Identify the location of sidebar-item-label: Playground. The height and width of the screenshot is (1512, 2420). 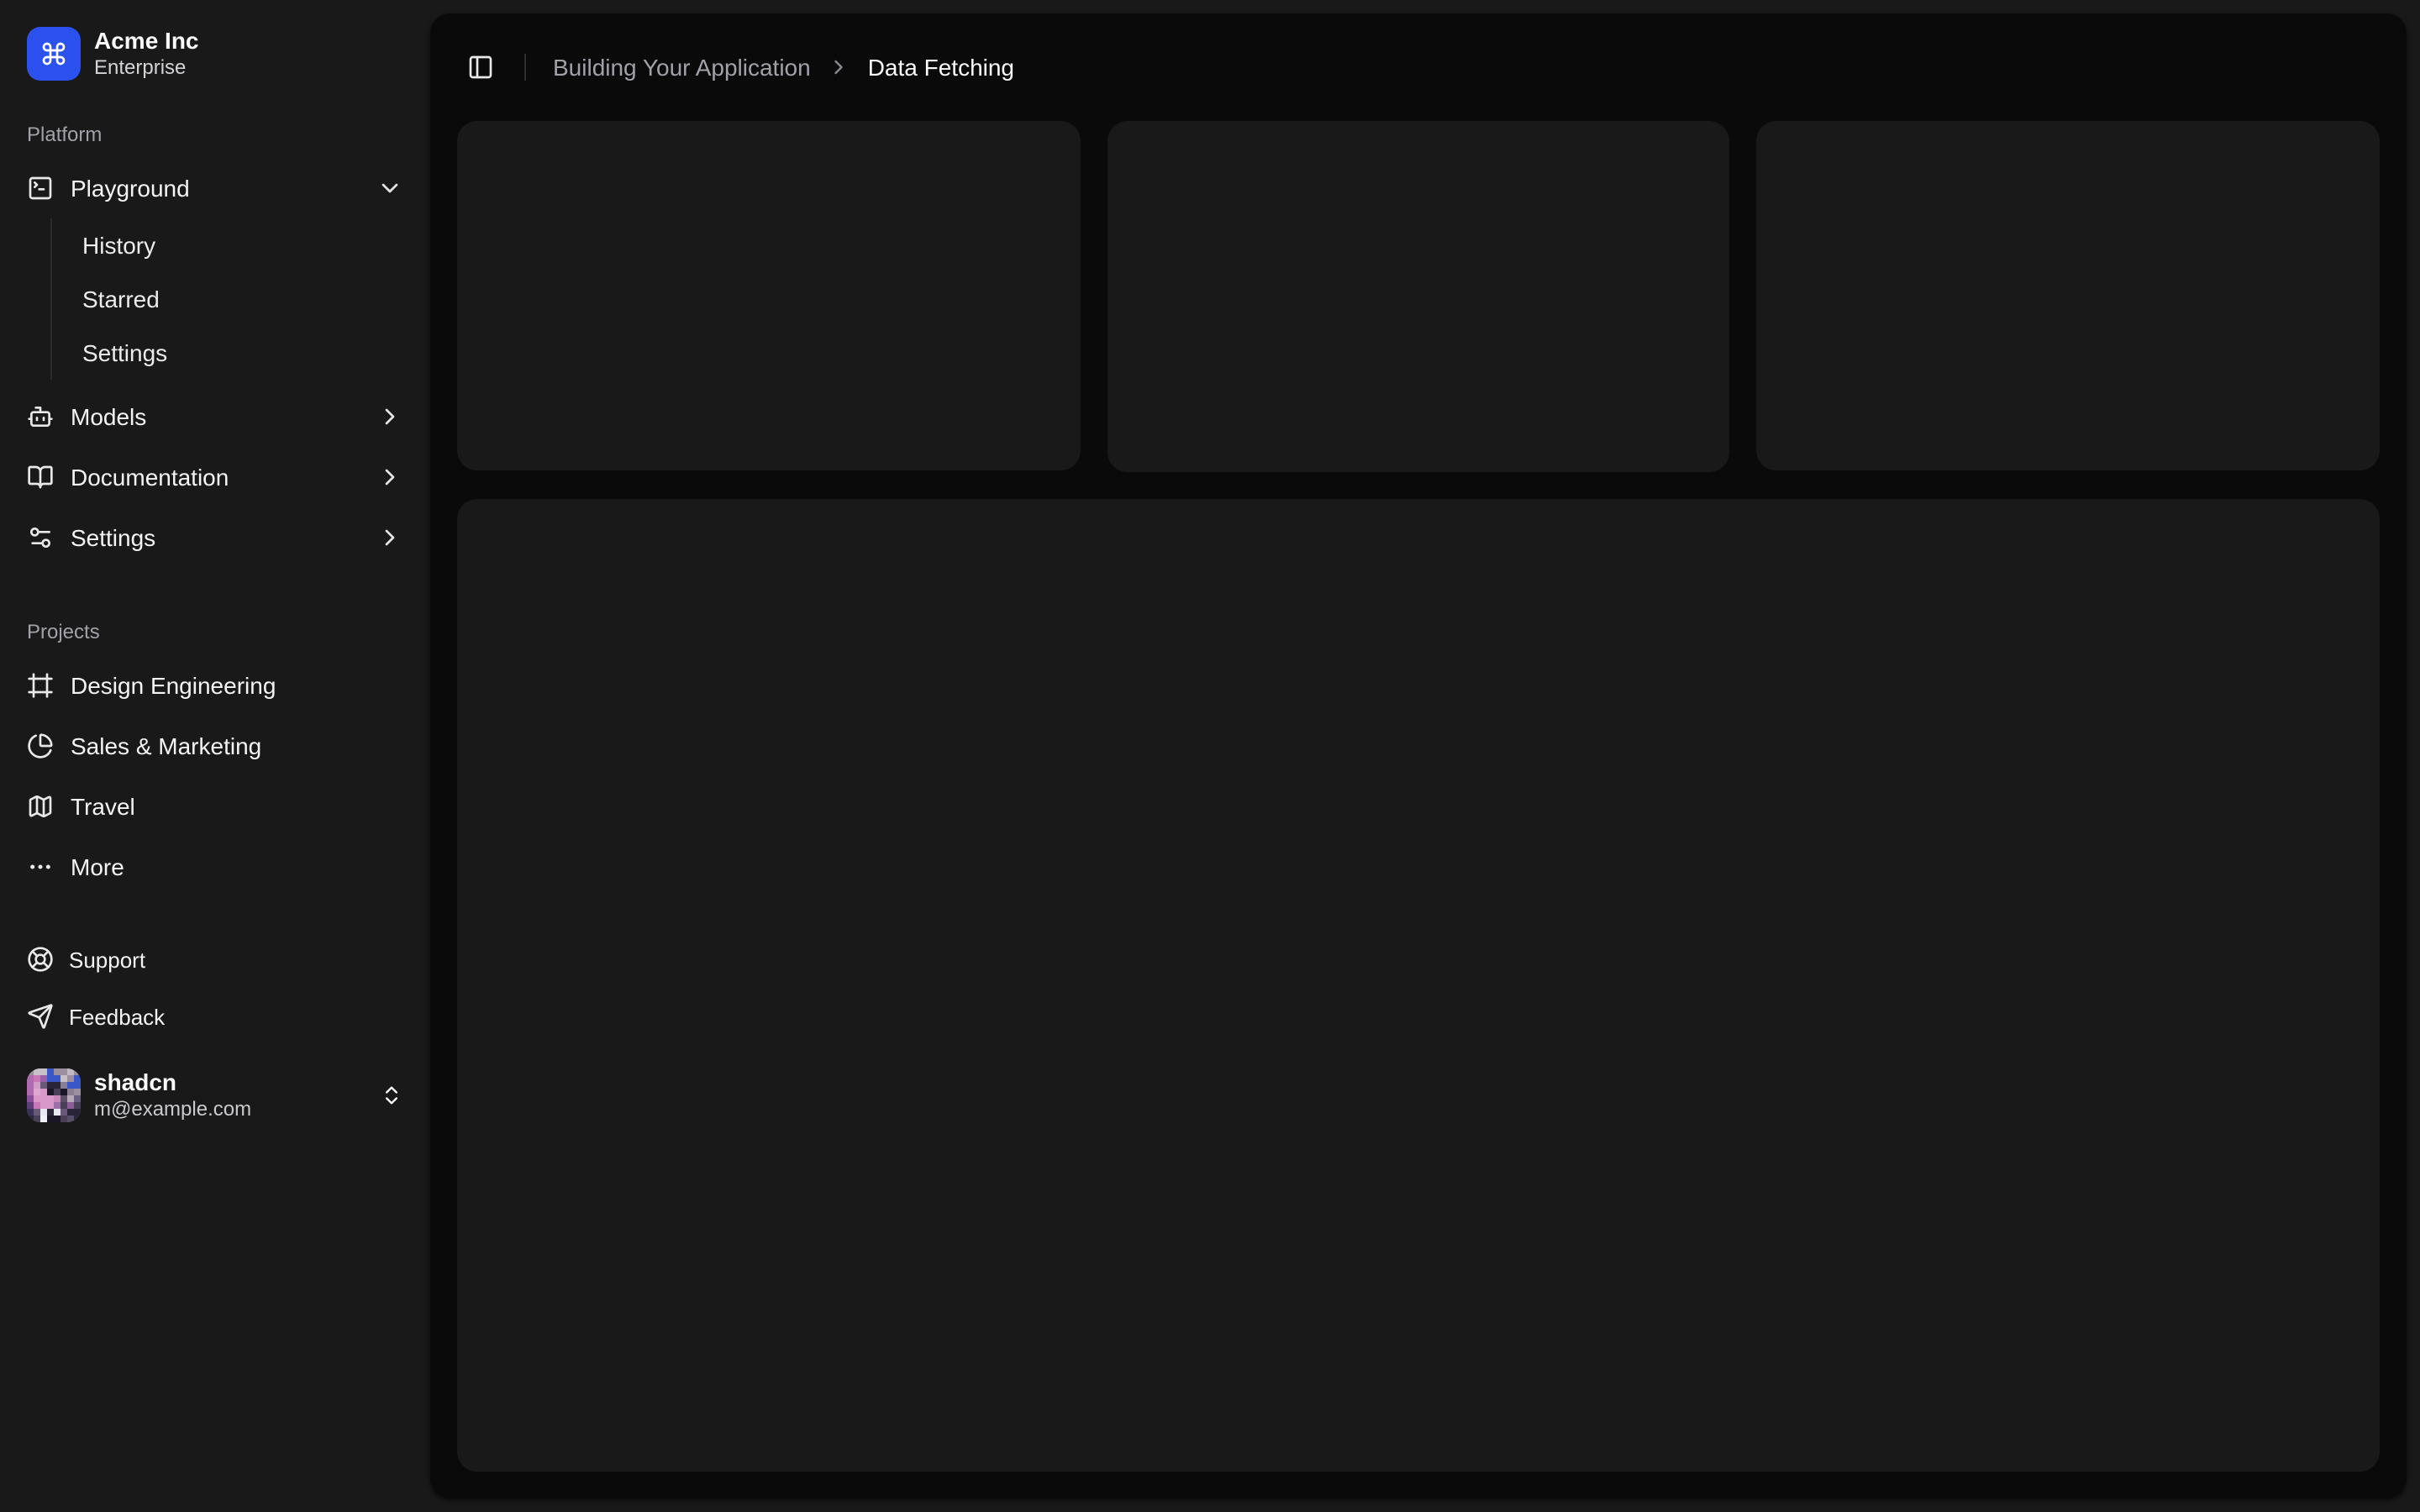
(130, 188).